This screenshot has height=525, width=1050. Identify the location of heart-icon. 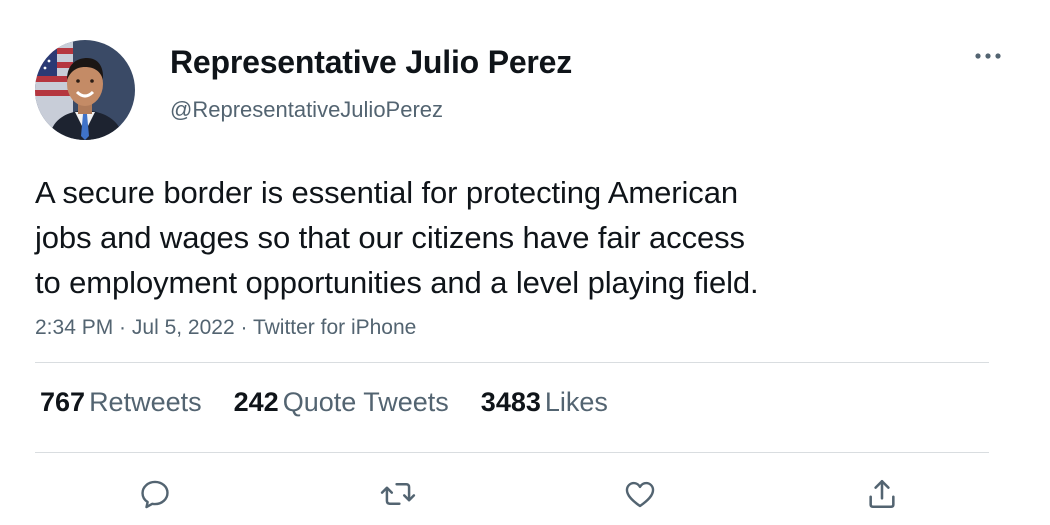
(640, 494).